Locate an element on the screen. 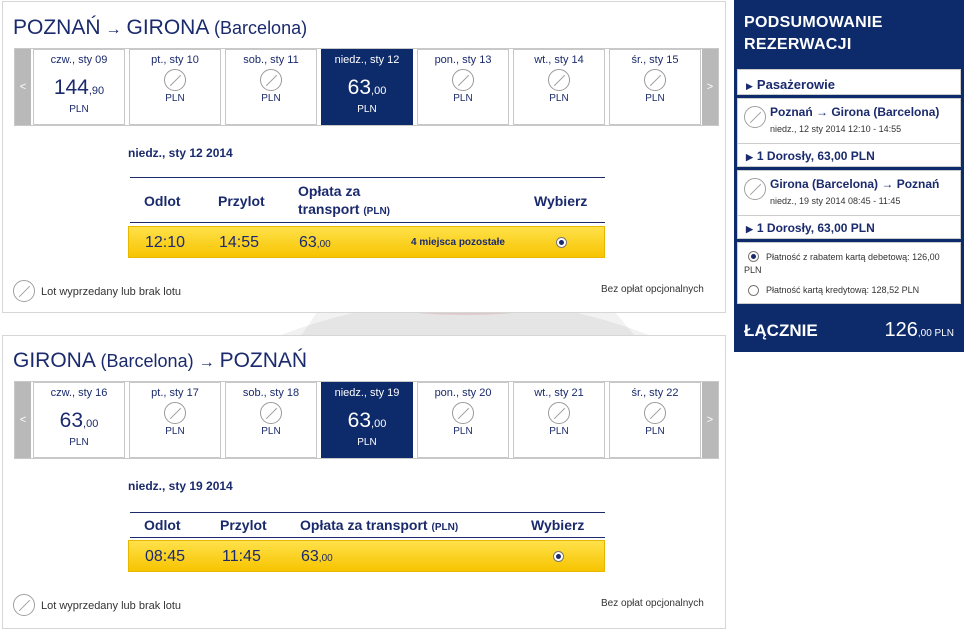 This screenshot has height=630, width=964. date-cell-0: czw., sty 16 63,00 PLN is located at coordinates (79, 420).